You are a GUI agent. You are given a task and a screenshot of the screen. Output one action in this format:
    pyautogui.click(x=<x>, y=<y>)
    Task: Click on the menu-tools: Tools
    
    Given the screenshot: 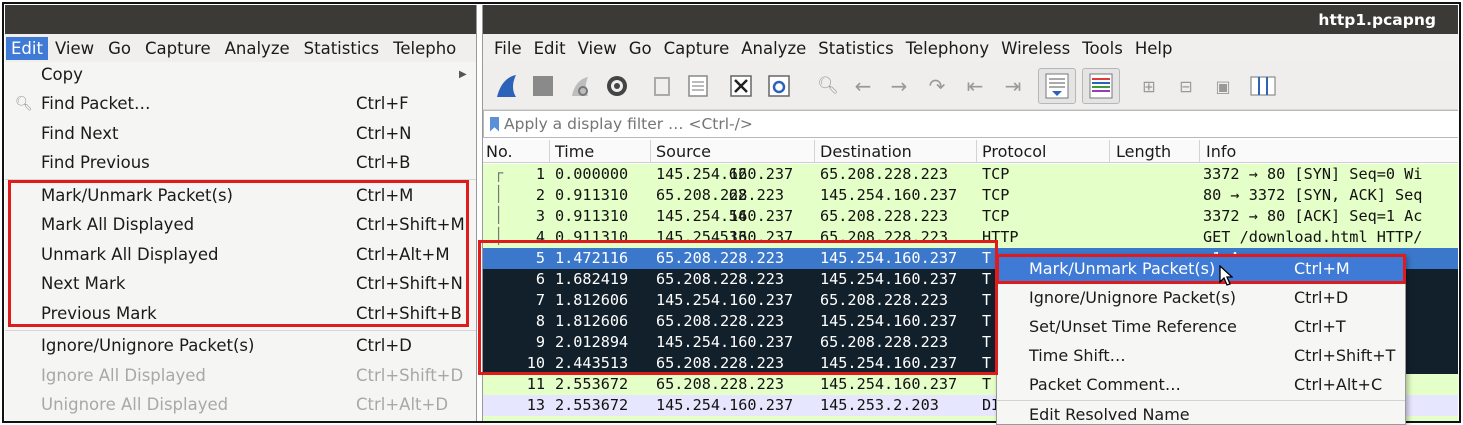 What is the action you would take?
    pyautogui.click(x=1102, y=48)
    